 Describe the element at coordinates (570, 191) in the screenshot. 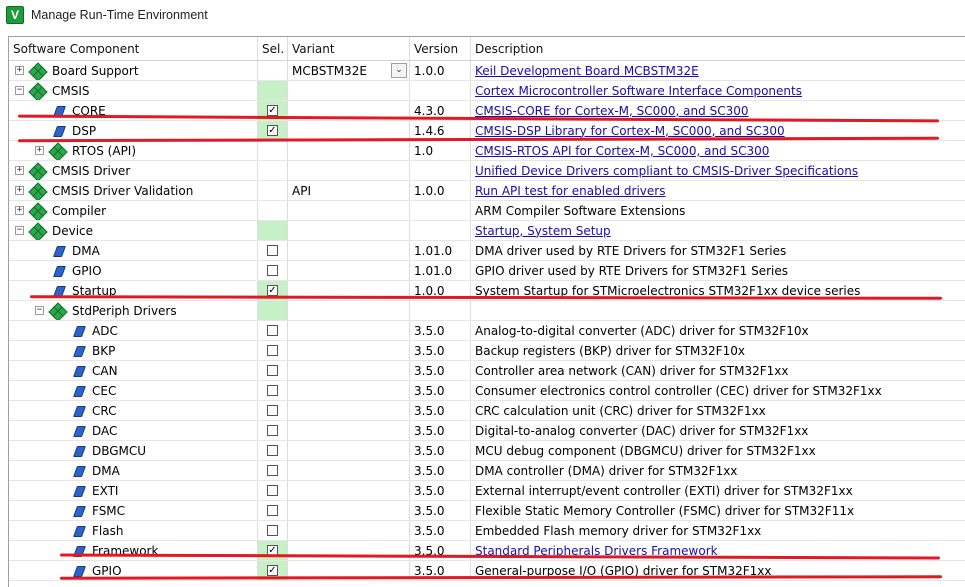

I see `description-link: Run API test for enabled drivers` at that location.